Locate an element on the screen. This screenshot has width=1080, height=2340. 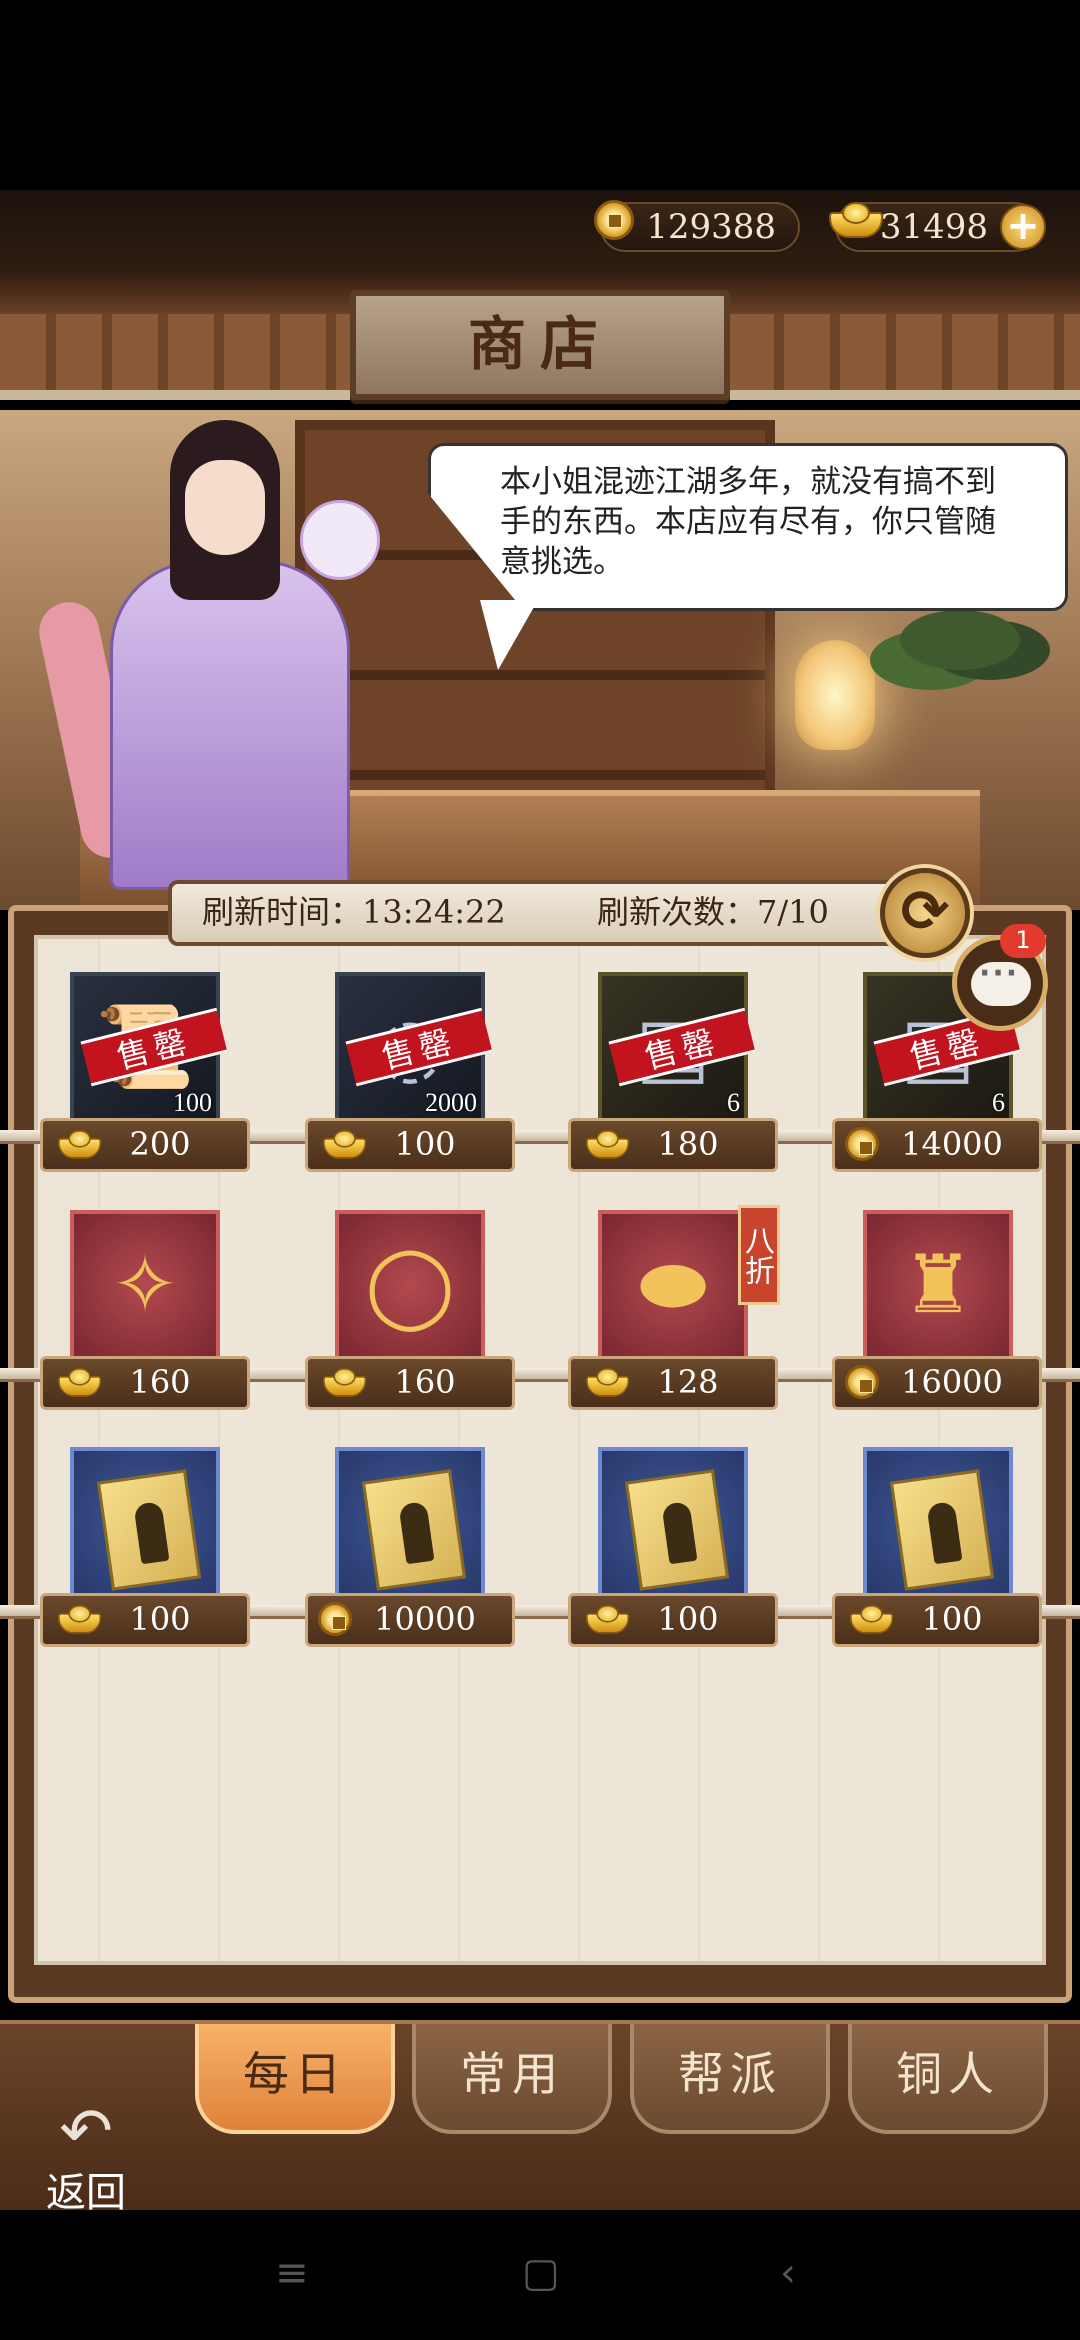
hairpin-icon: ✧ is located at coordinates (145, 1284).